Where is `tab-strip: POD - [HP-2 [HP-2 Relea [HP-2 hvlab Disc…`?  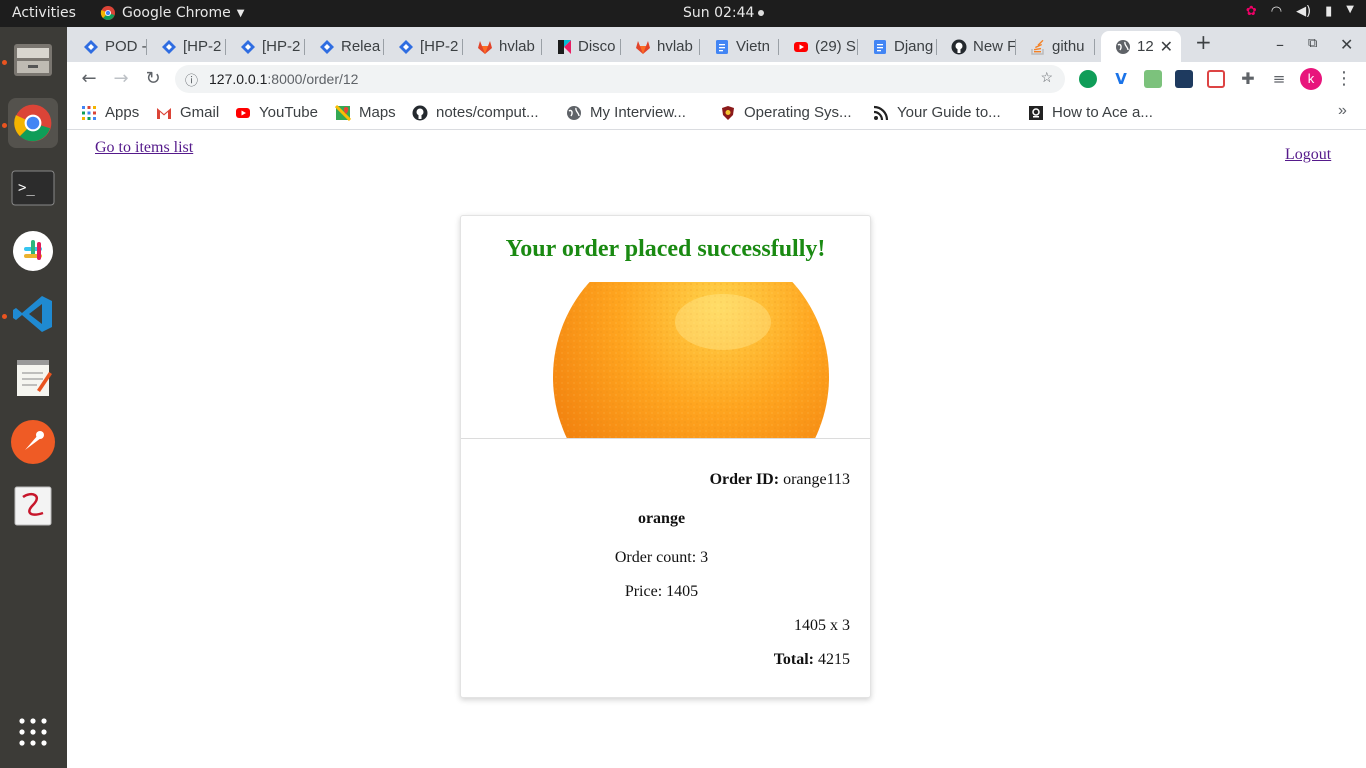 tab-strip: POD - [HP-2 [HP-2 Relea [HP-2 hvlab Disc… is located at coordinates (716, 44).